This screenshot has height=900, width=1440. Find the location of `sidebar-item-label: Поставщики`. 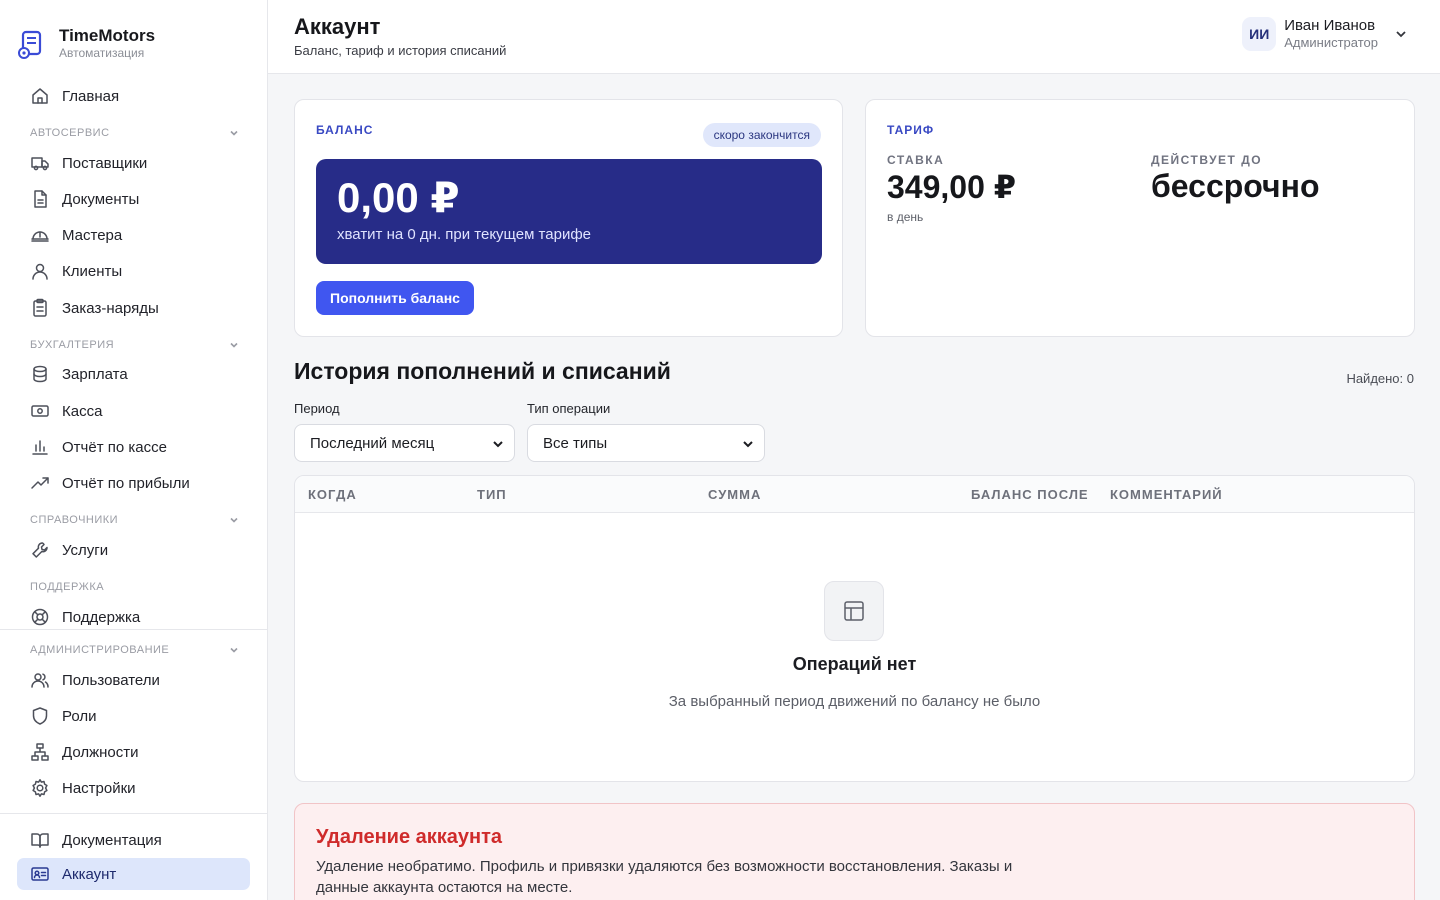

sidebar-item-label: Поставщики is located at coordinates (105, 163).